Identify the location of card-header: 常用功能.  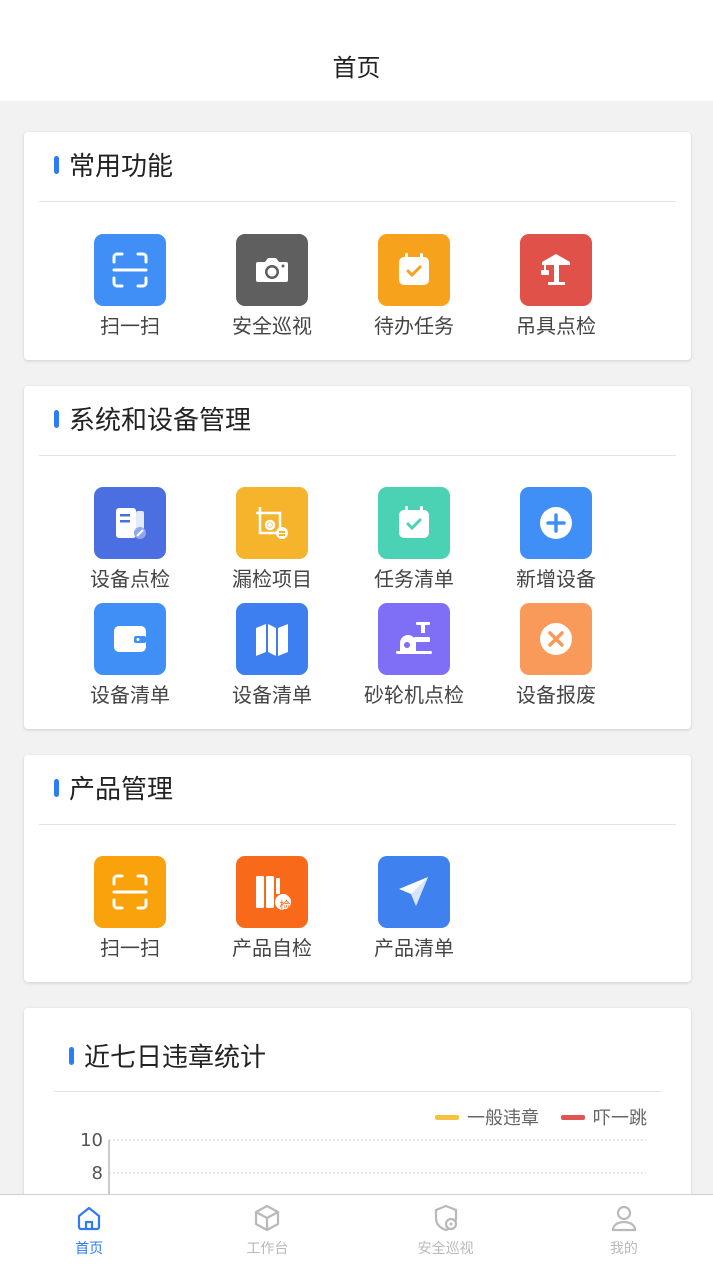
(357, 167).